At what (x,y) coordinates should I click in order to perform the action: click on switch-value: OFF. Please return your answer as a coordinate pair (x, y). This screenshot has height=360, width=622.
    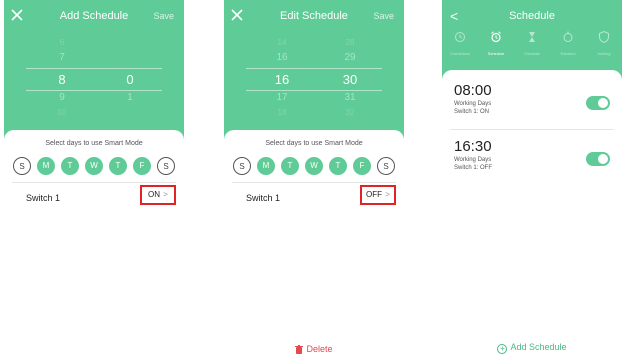
    Looking at the image, I should click on (374, 194).